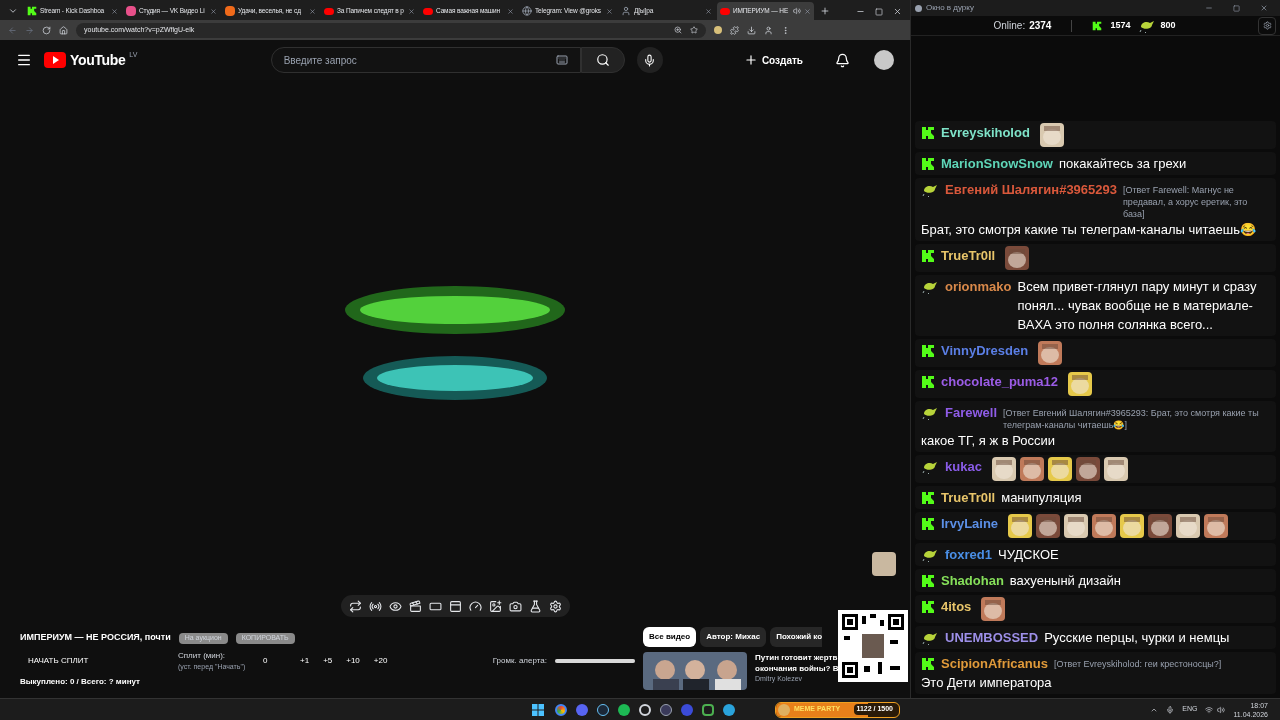 The height and width of the screenshot is (720, 1280). What do you see at coordinates (1031, 189) in the screenshot?
I see `username: Евгений Шалягин#3965293` at bounding box center [1031, 189].